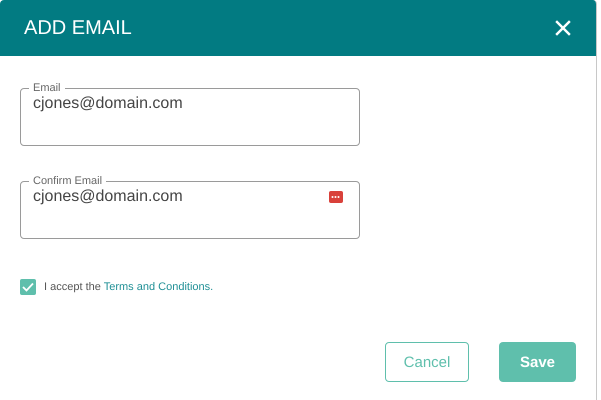  What do you see at coordinates (47, 88) in the screenshot?
I see `field-label: Email` at bounding box center [47, 88].